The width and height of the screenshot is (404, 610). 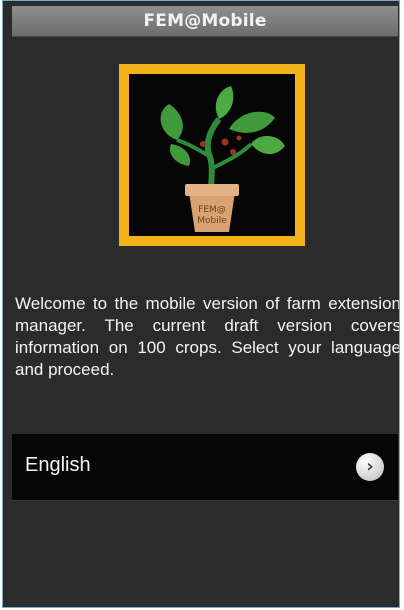 I want to click on app-logo: FEM@ Mobile, so click(x=212, y=155).